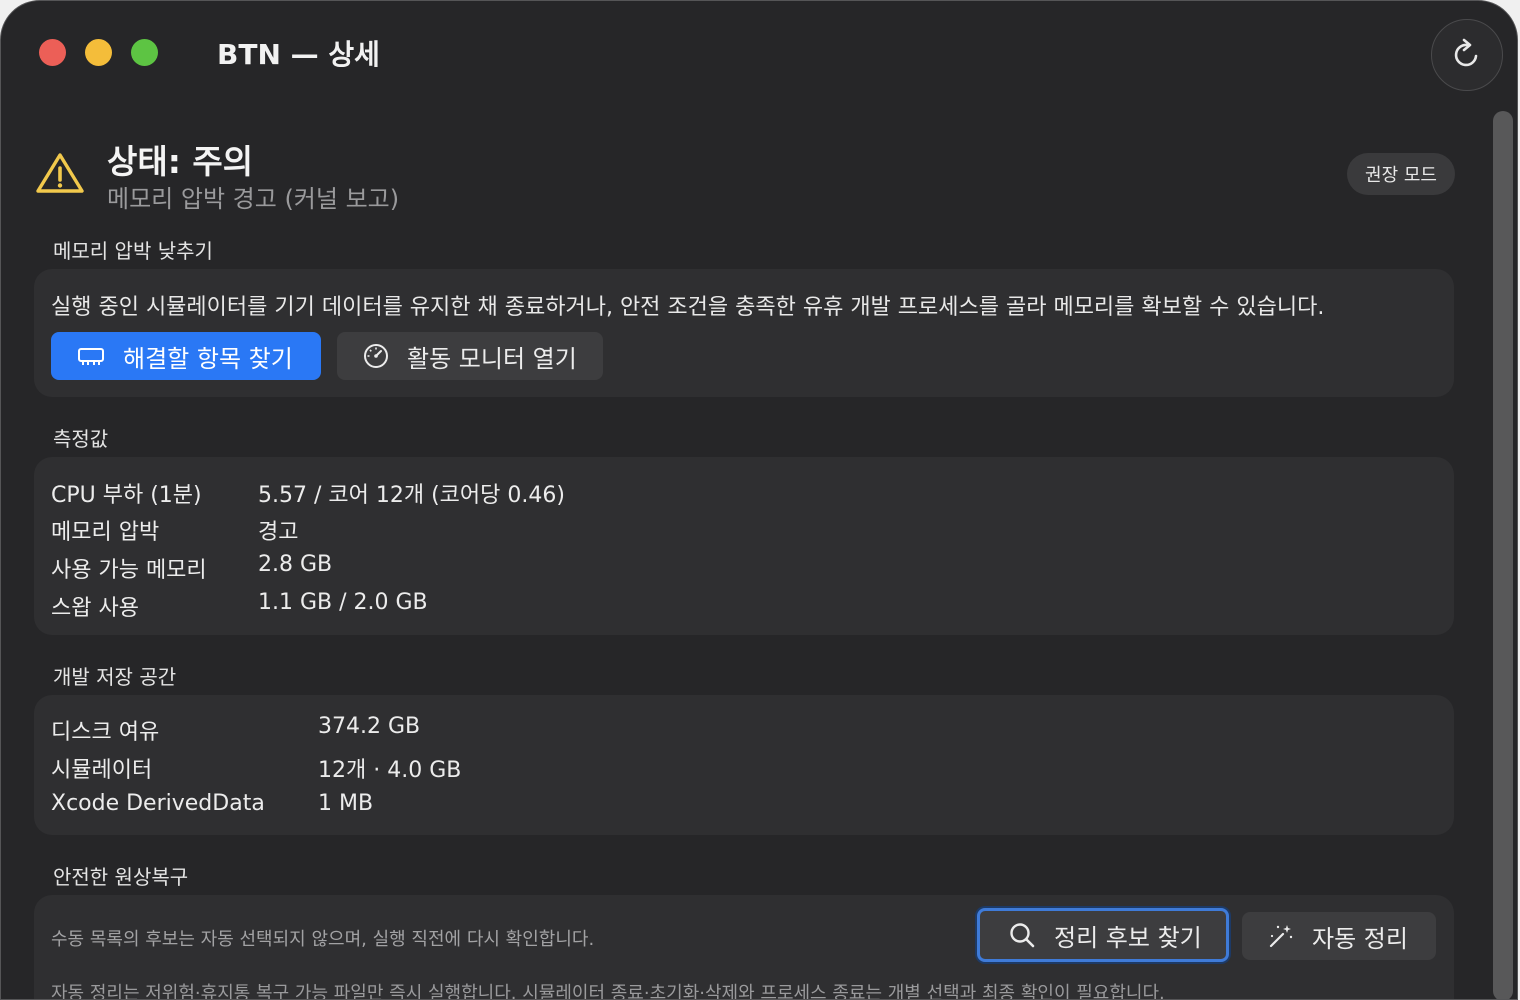 The height and width of the screenshot is (1000, 1520). What do you see at coordinates (121, 877) in the screenshot?
I see `restore-heading: 안전한 원상복구` at bounding box center [121, 877].